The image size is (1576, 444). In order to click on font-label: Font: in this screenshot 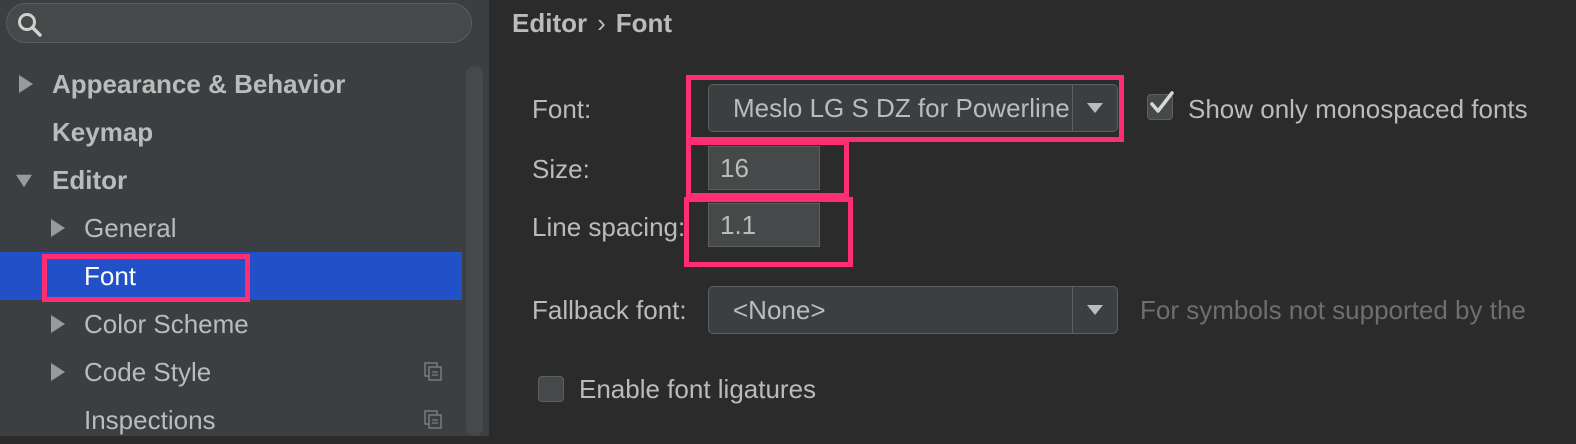, I will do `click(562, 109)`.